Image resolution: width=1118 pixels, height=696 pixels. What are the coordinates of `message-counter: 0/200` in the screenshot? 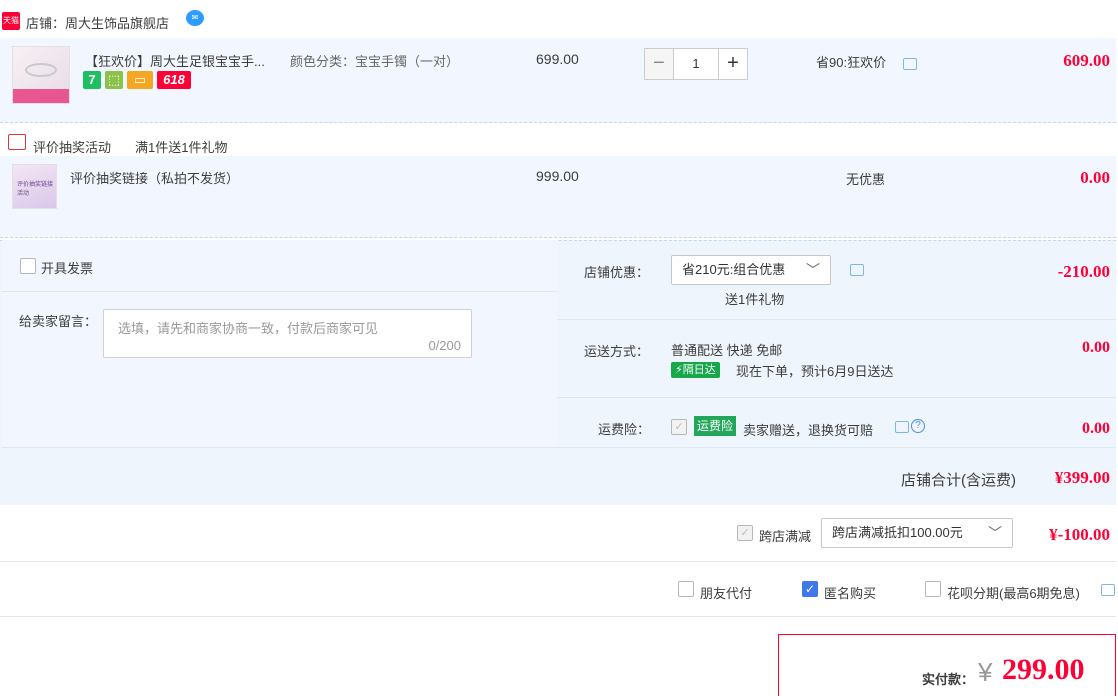 It's located at (444, 345).